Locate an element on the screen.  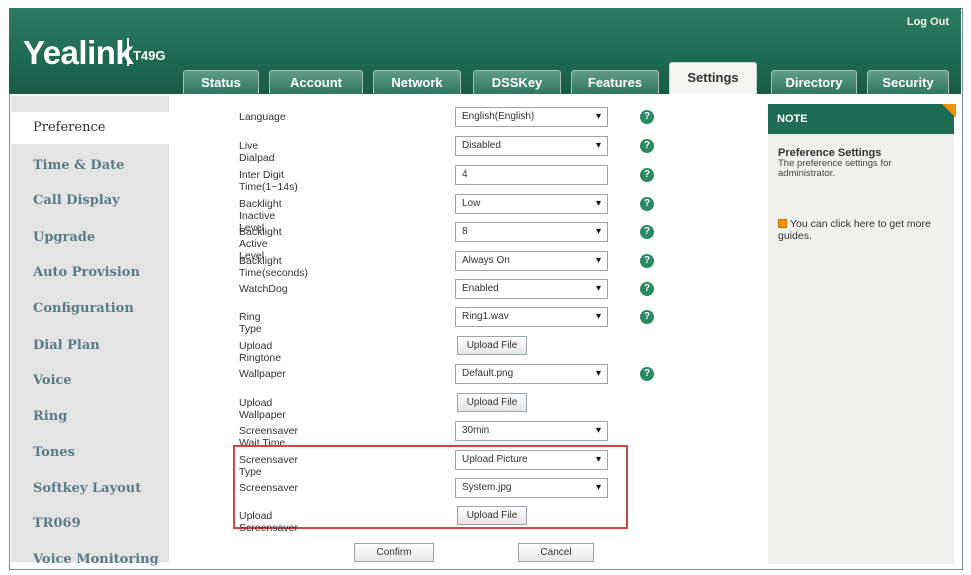
sidebar-item-voice-monitoring: Voice Monitoring is located at coordinates (90, 559).